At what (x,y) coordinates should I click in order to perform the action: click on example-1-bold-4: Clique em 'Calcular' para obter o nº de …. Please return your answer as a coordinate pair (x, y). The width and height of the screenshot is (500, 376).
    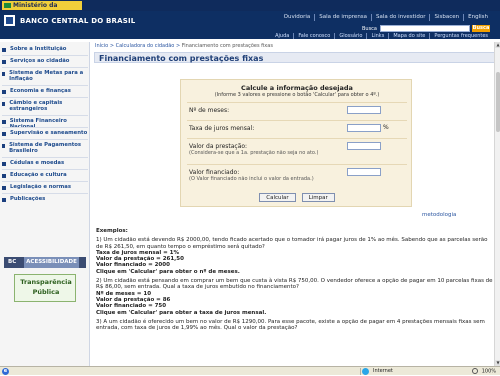
    Looking at the image, I should click on (168, 271).